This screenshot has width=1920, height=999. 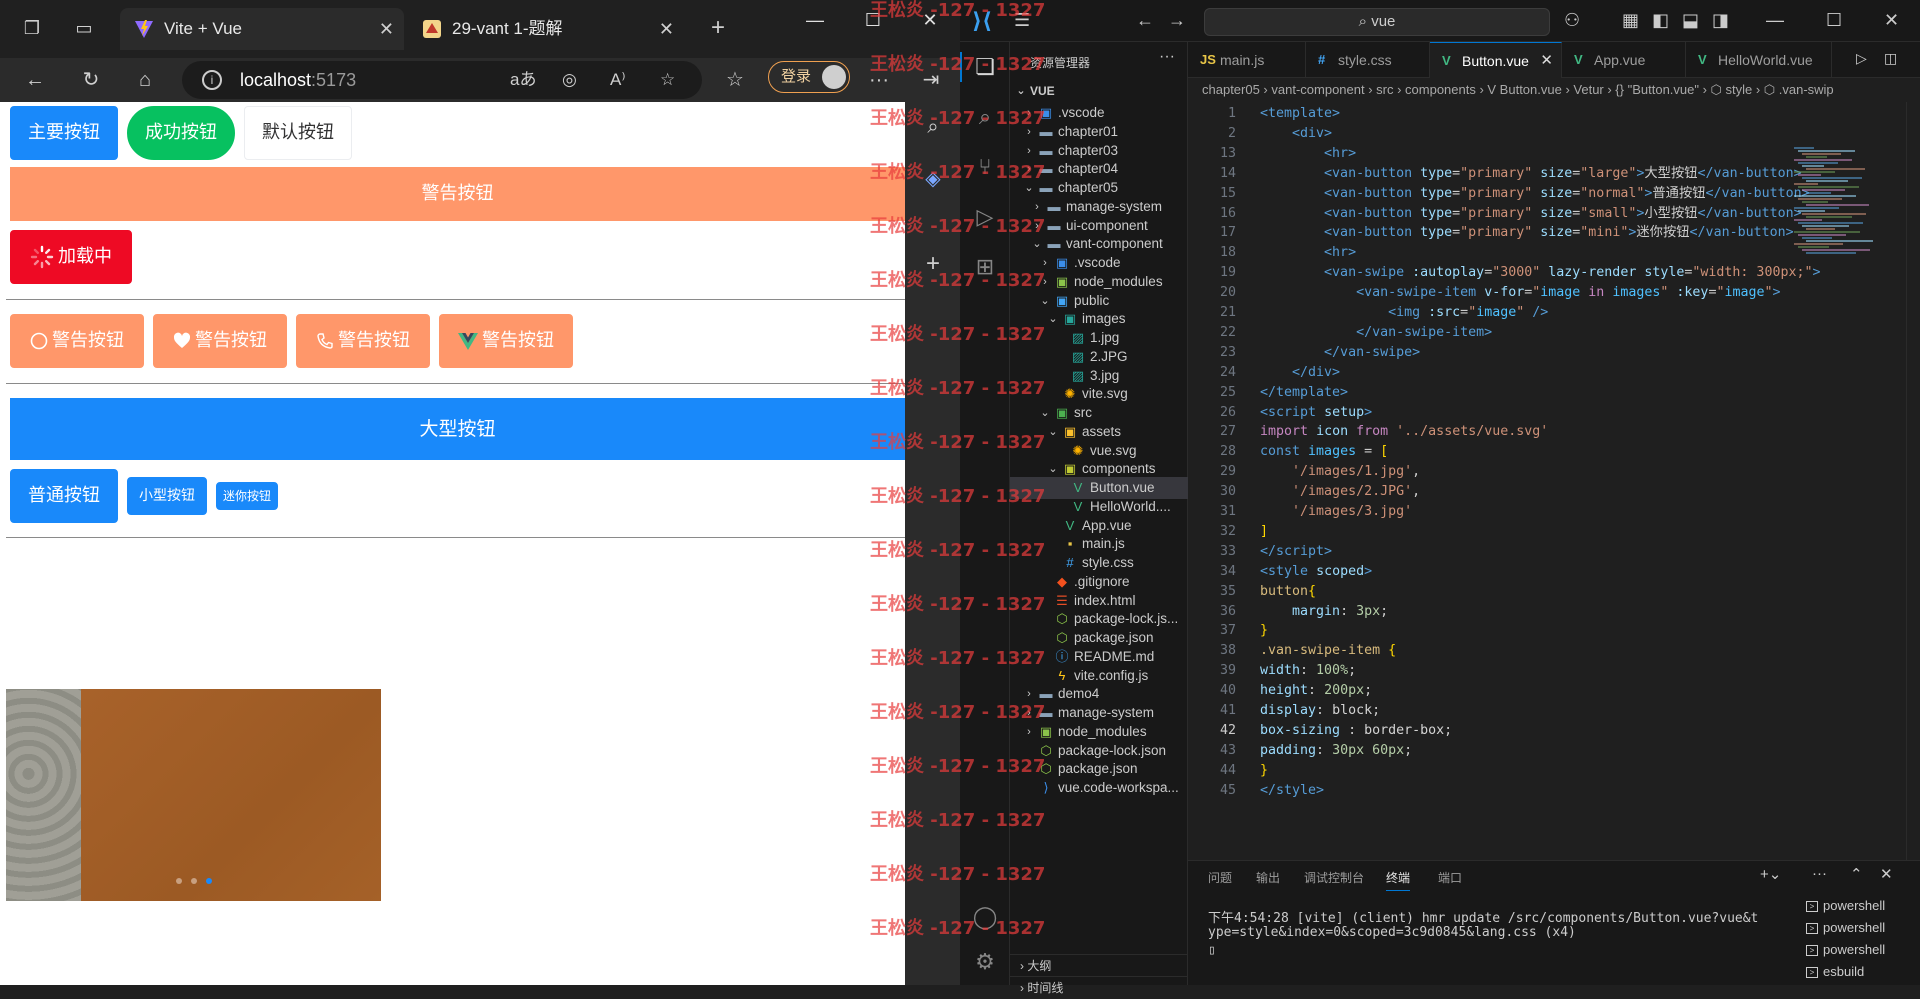 I want to click on code-line: .van-swipe-item {, so click(x=1328, y=651).